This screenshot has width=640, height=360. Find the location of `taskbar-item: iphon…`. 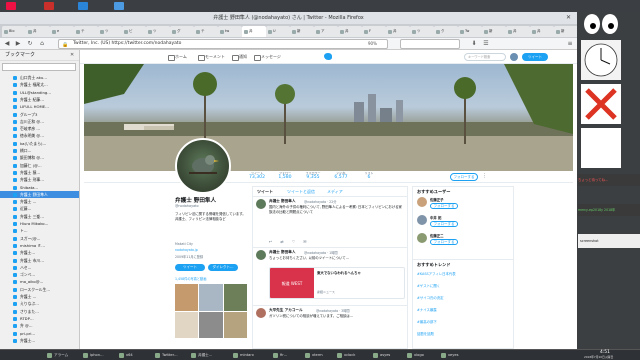

taskbar-item: iphon… is located at coordinates (99, 355).